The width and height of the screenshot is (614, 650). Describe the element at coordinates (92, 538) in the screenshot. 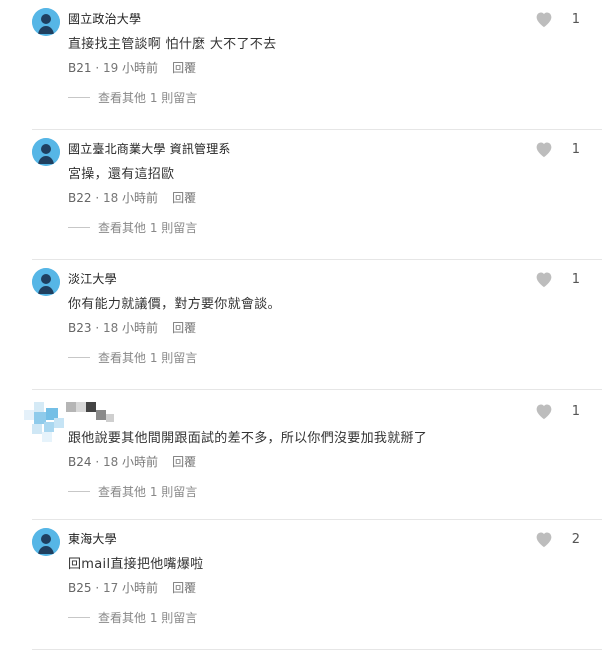

I see `school-name: 東海大學` at that location.